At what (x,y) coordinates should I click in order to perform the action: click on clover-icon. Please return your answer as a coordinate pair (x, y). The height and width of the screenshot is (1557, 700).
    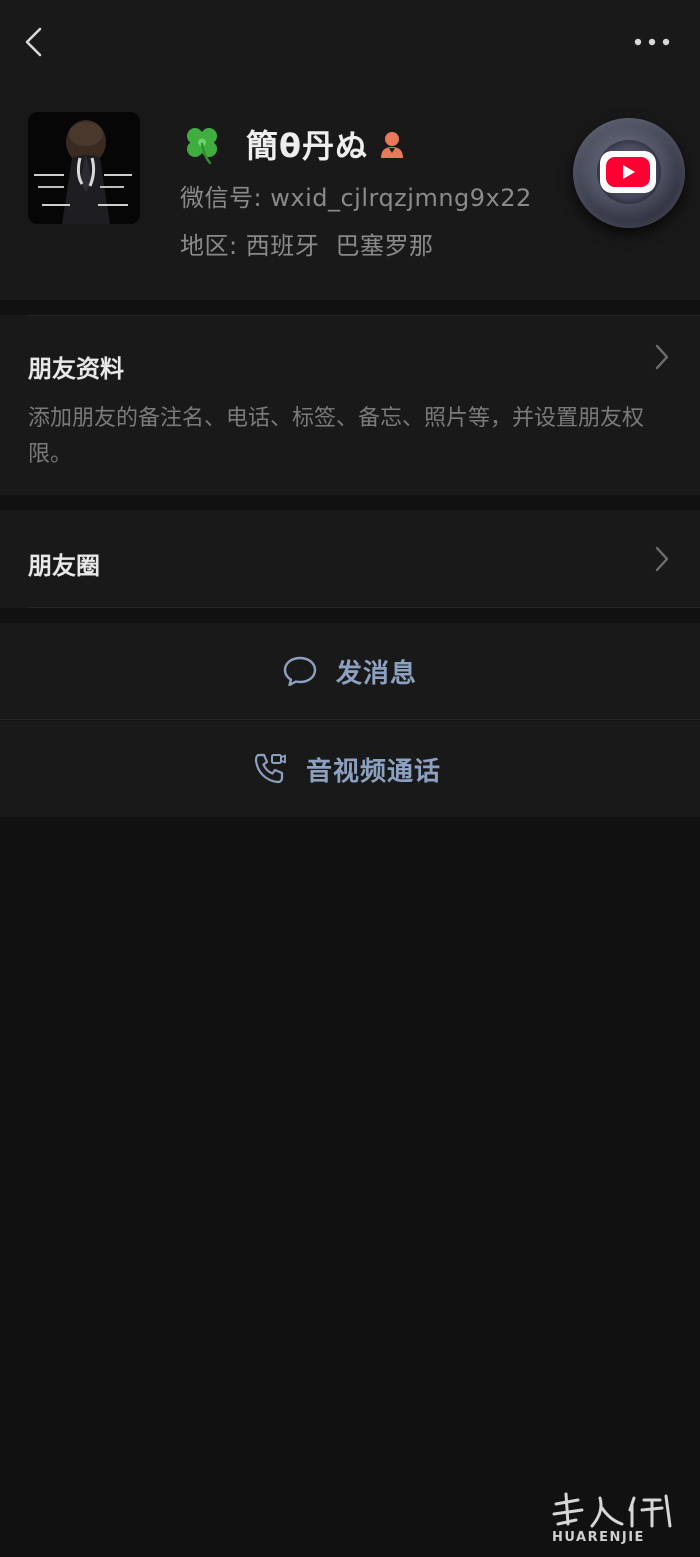
    Looking at the image, I should click on (202, 146).